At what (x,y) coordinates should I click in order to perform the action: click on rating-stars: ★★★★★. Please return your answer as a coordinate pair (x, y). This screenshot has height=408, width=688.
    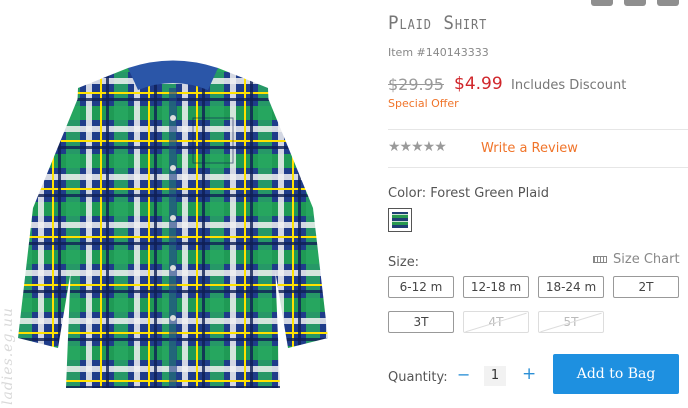
    Looking at the image, I should click on (417, 147).